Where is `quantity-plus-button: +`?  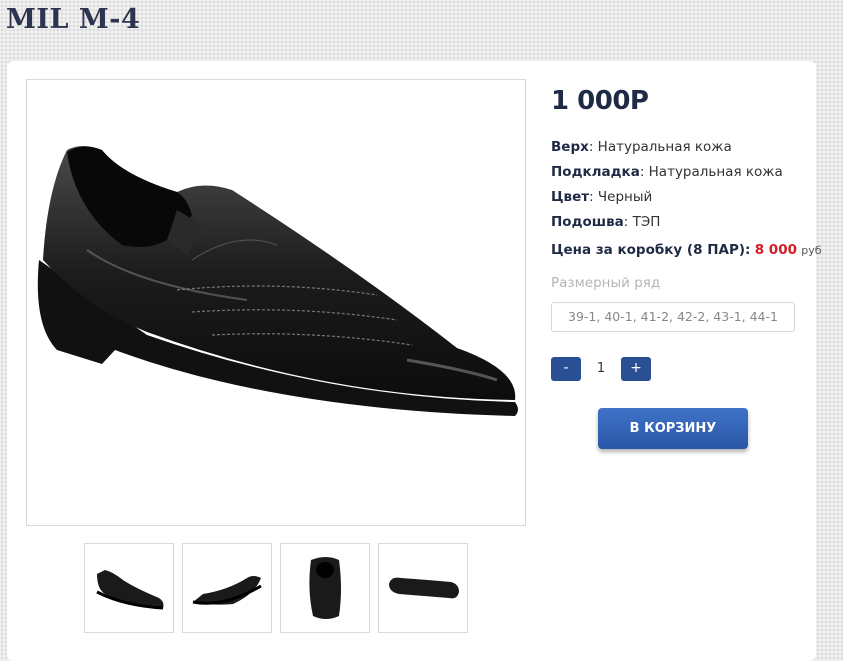 quantity-plus-button: + is located at coordinates (636, 369).